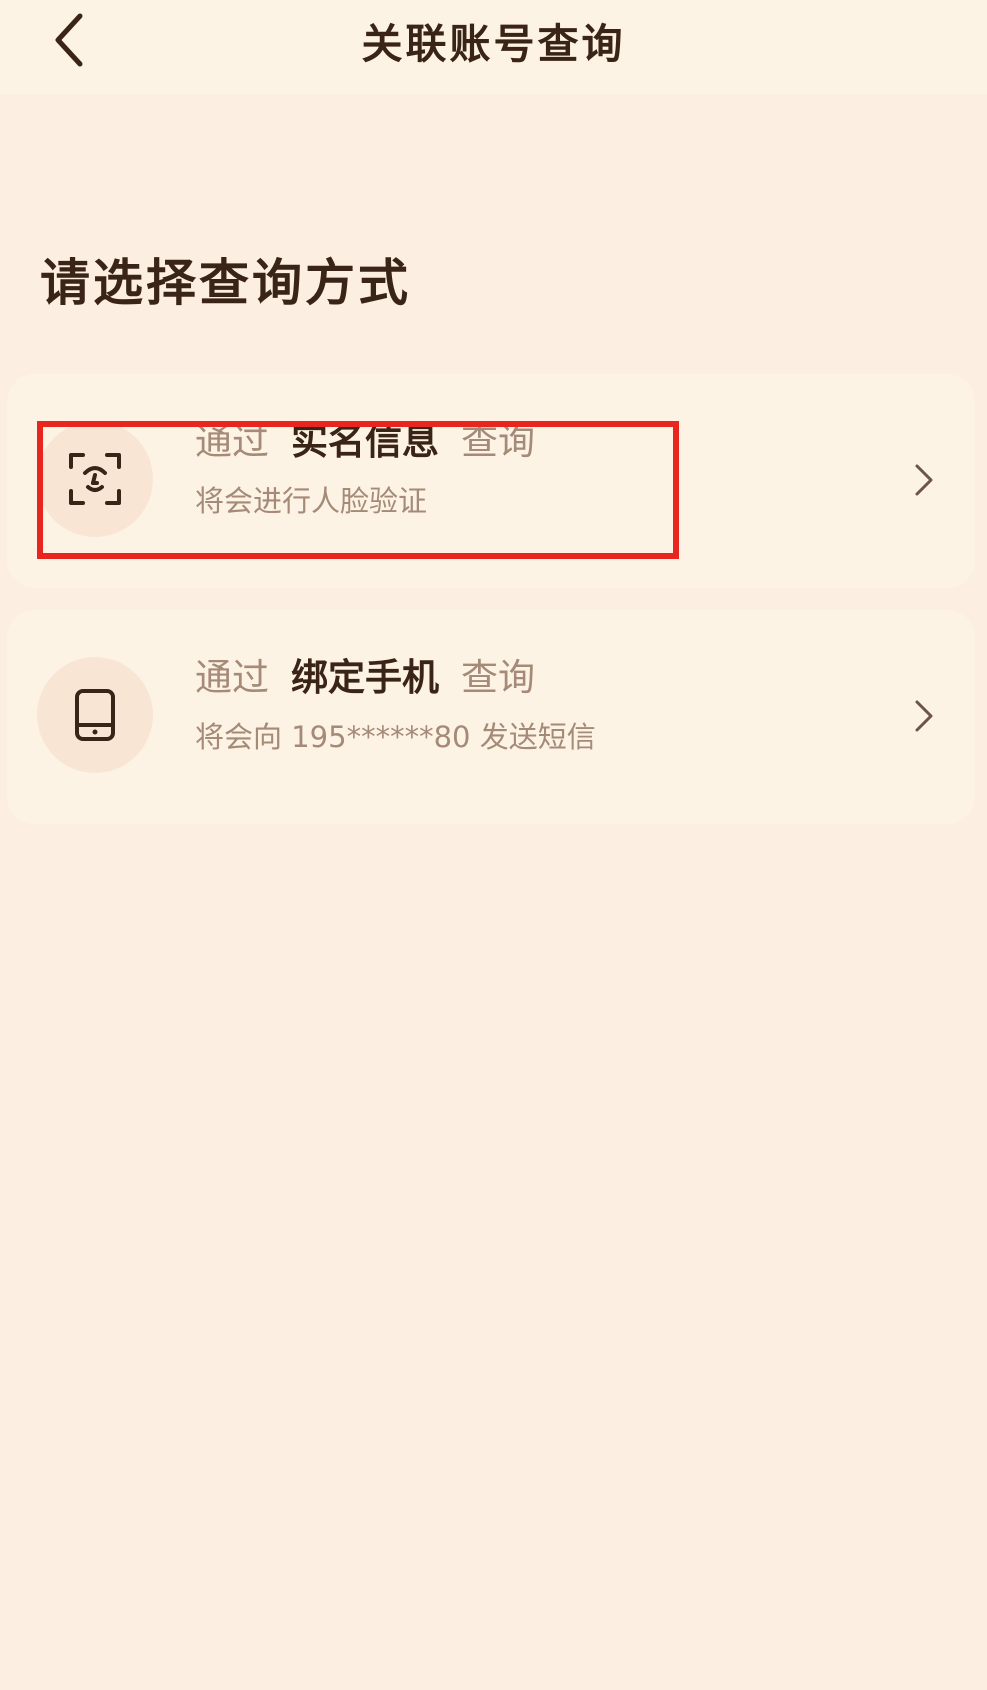 This screenshot has height=1690, width=987. What do you see at coordinates (493, 44) in the screenshot?
I see `page-title: 关联账号查询` at bounding box center [493, 44].